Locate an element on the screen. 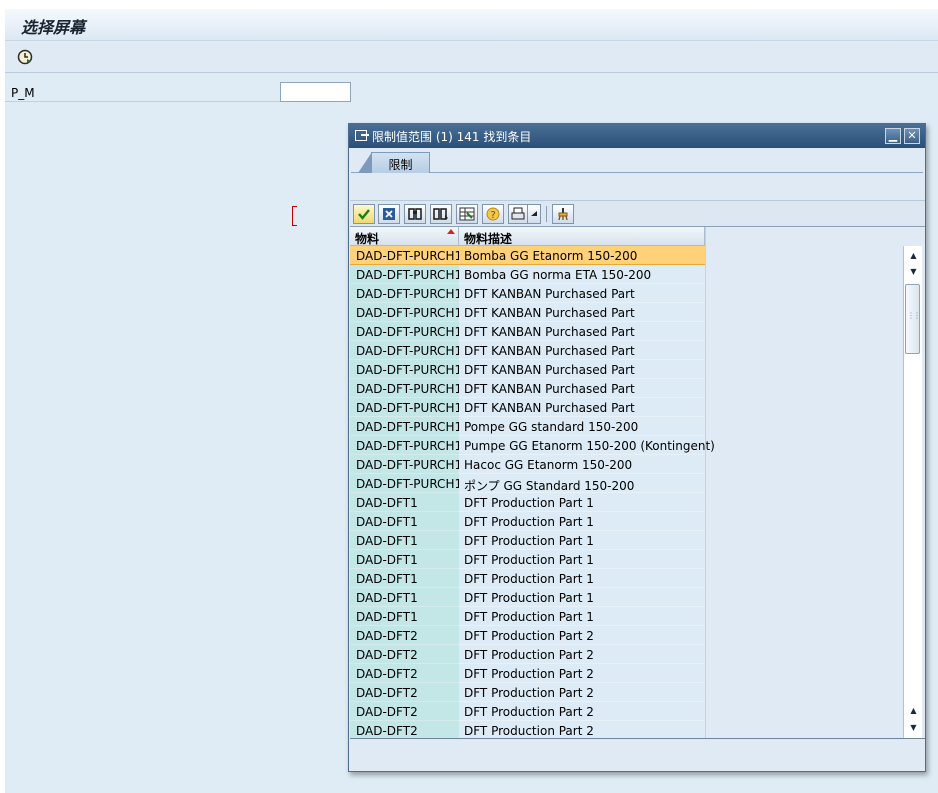 This screenshot has width=938, height=793. description-cell: Bomba GG Etanorm 150-200 is located at coordinates (582, 255).